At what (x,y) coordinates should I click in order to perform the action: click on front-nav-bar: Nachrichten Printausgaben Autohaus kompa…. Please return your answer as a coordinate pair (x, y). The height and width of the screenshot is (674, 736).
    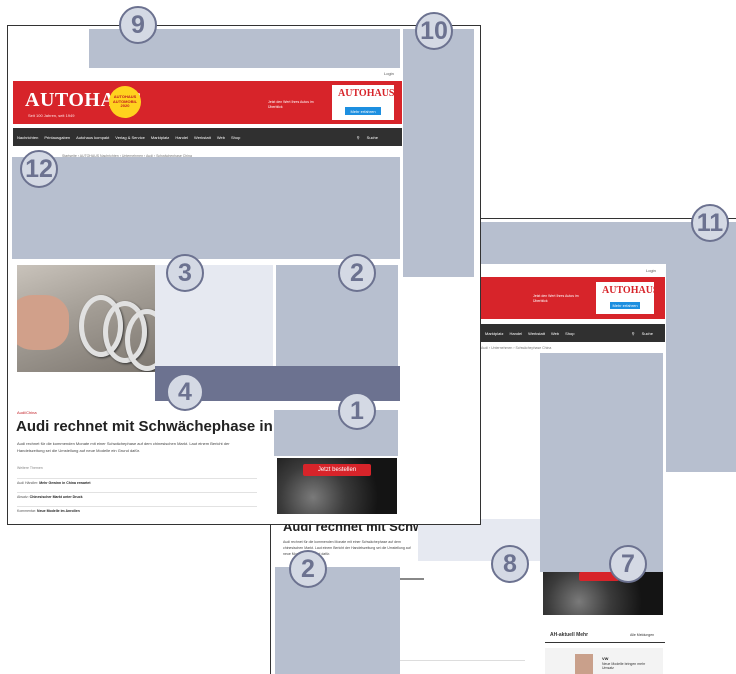
    Looking at the image, I should click on (207, 137).